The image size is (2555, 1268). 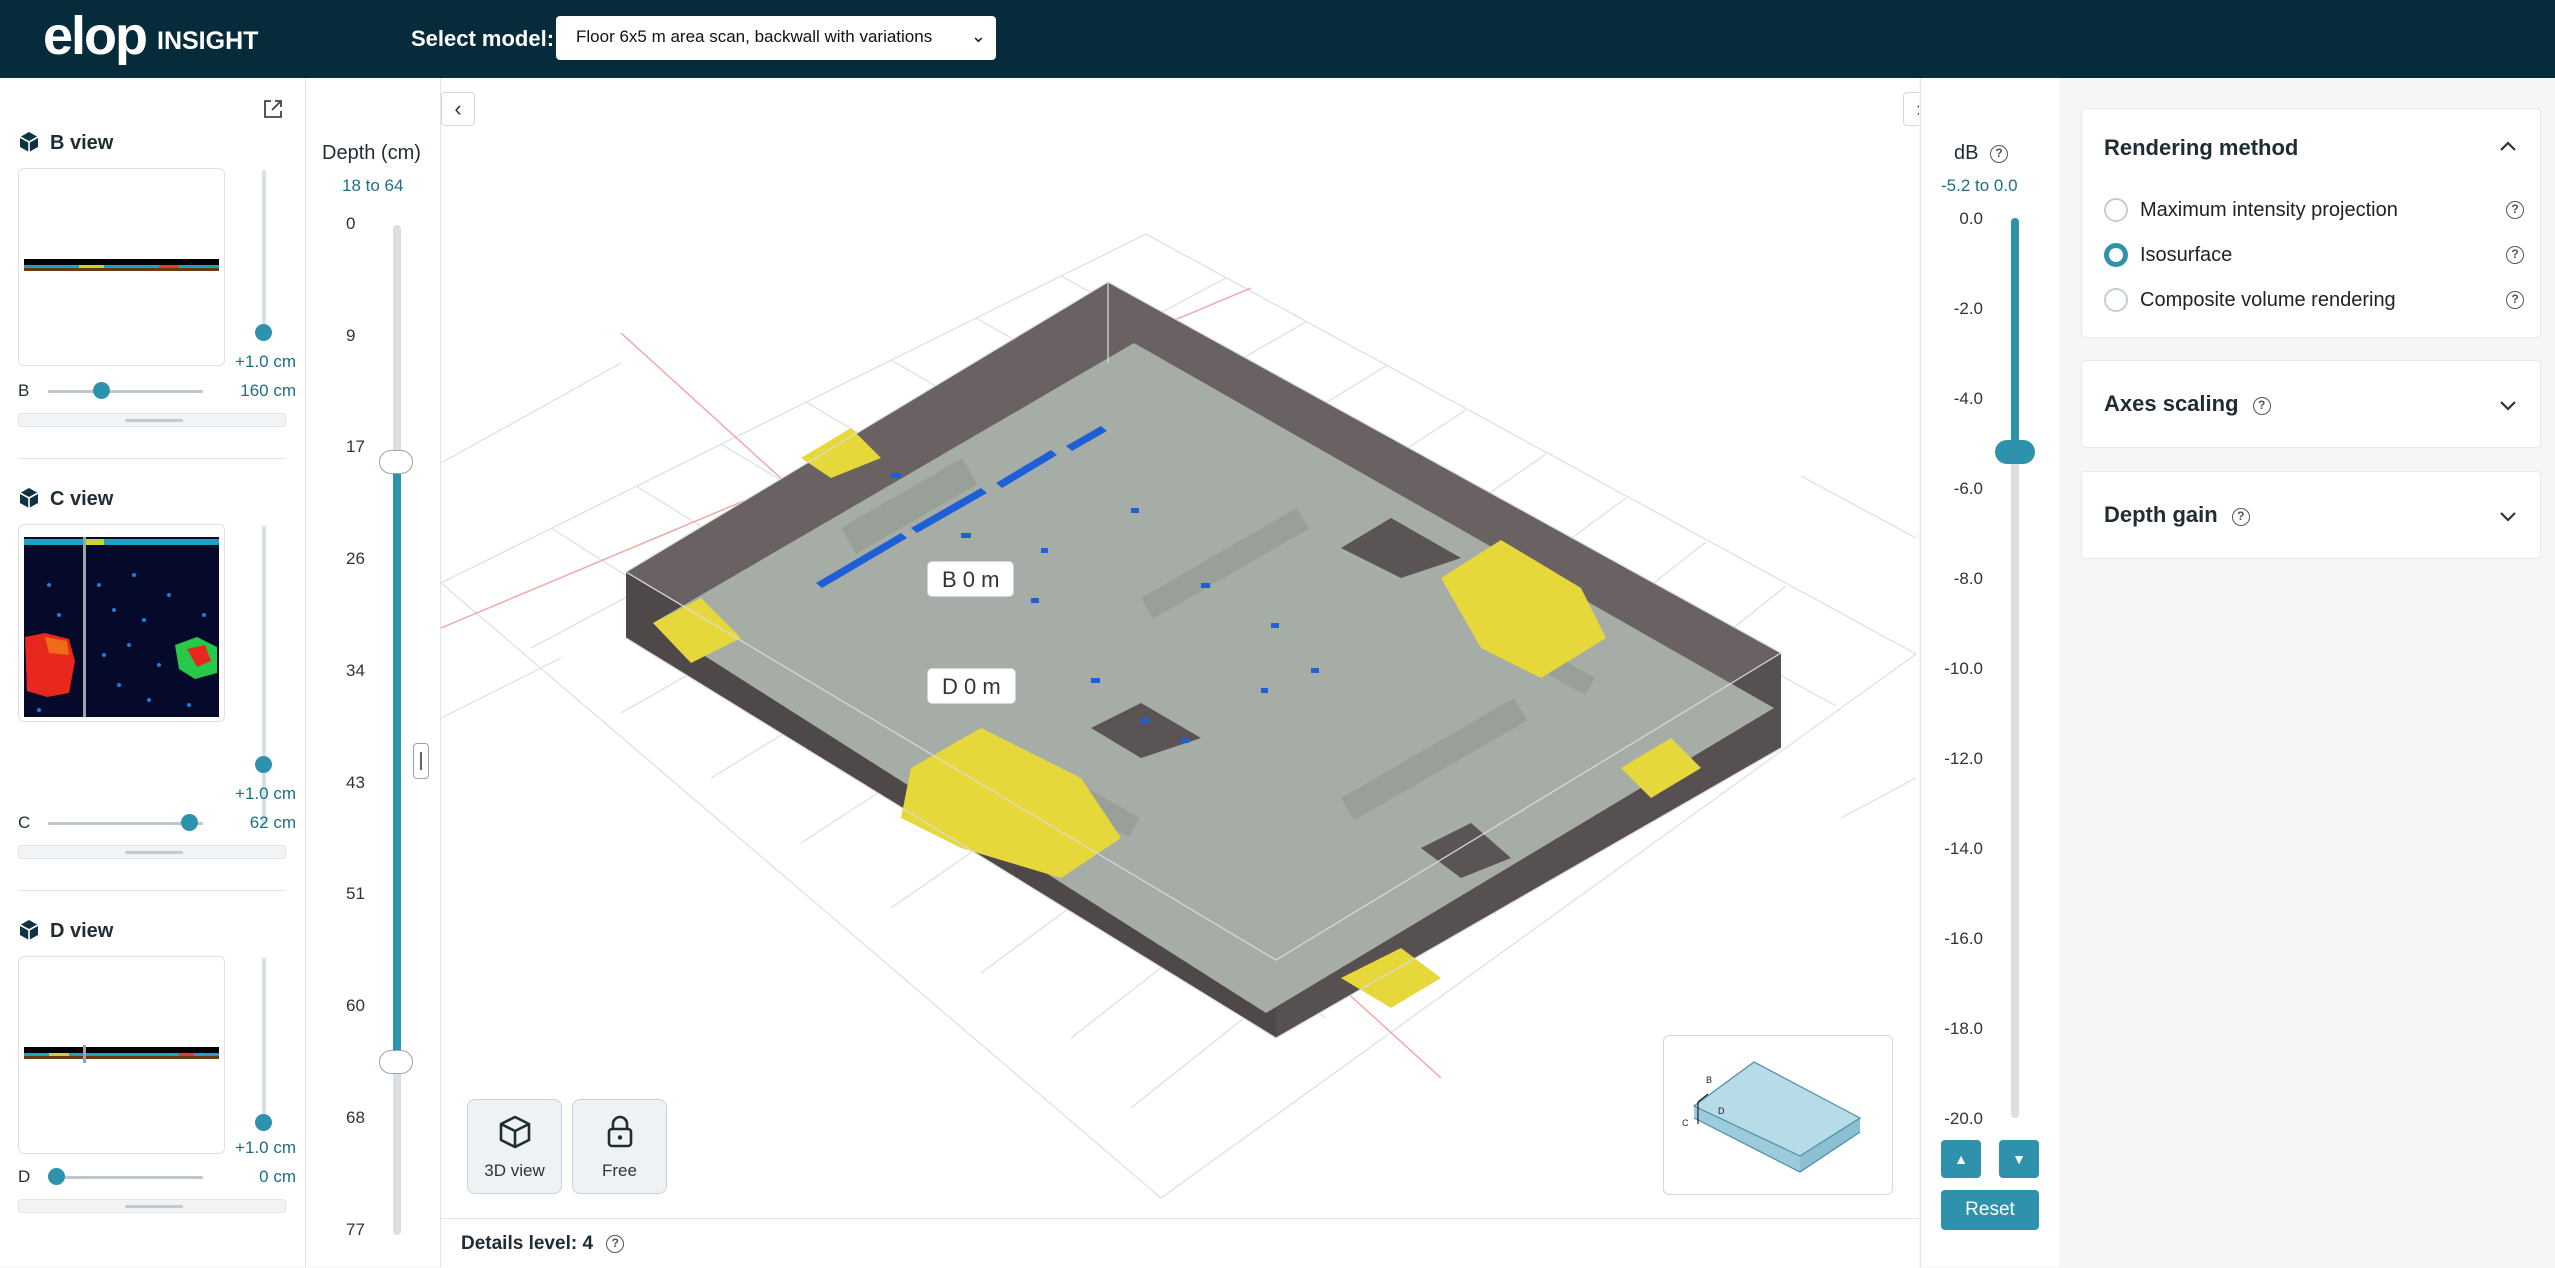 I want to click on c-view-image, so click(x=121, y=623).